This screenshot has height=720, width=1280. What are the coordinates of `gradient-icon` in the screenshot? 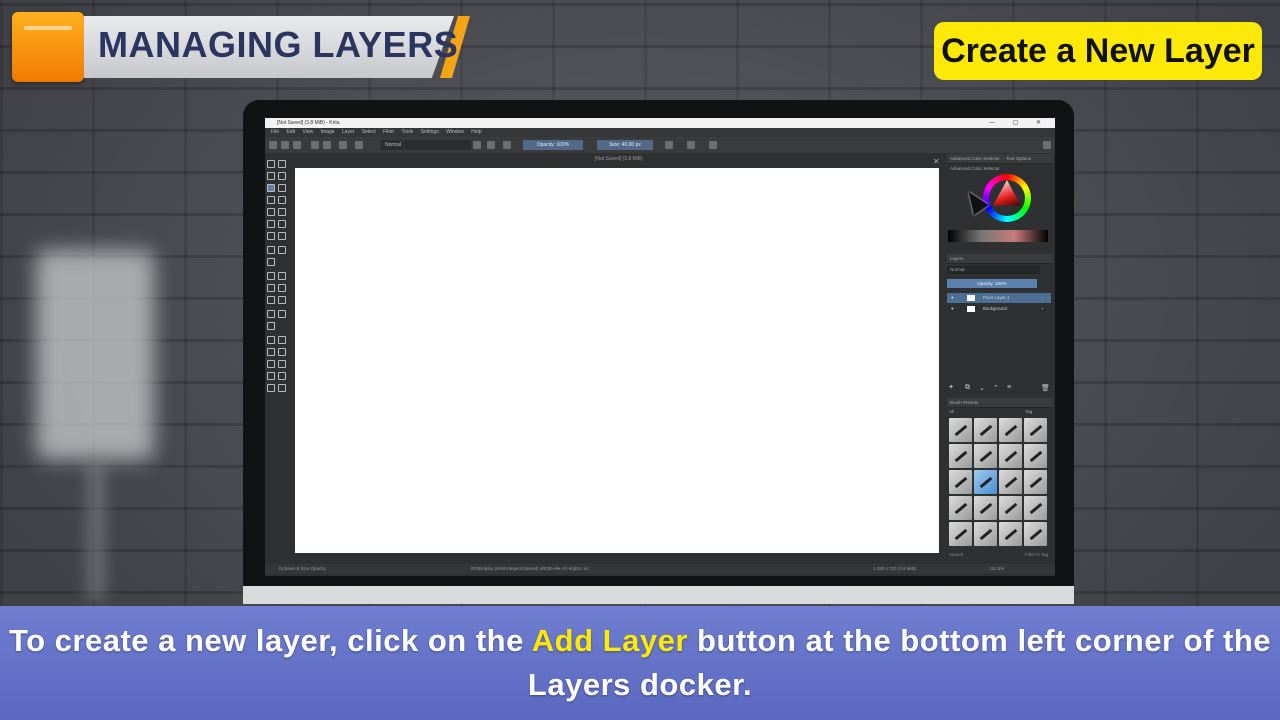 It's located at (315, 145).